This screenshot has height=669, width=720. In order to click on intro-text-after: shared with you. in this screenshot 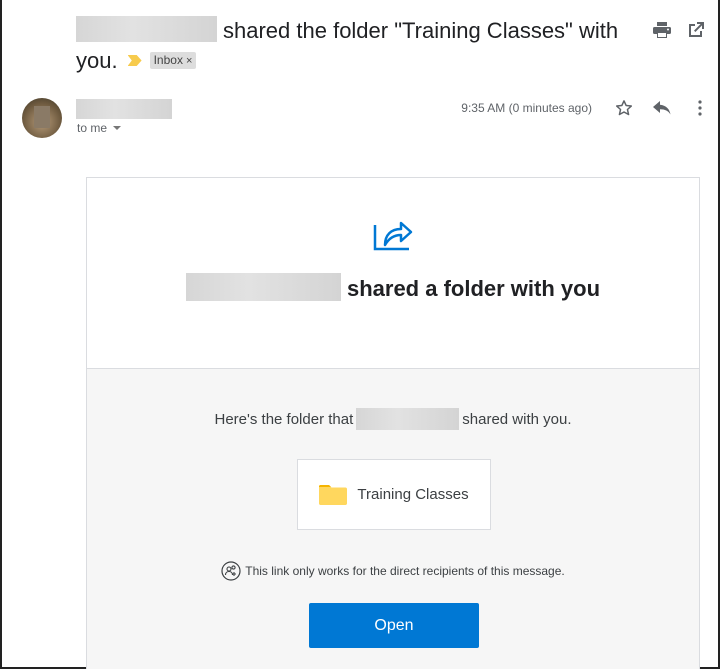, I will do `click(517, 419)`.